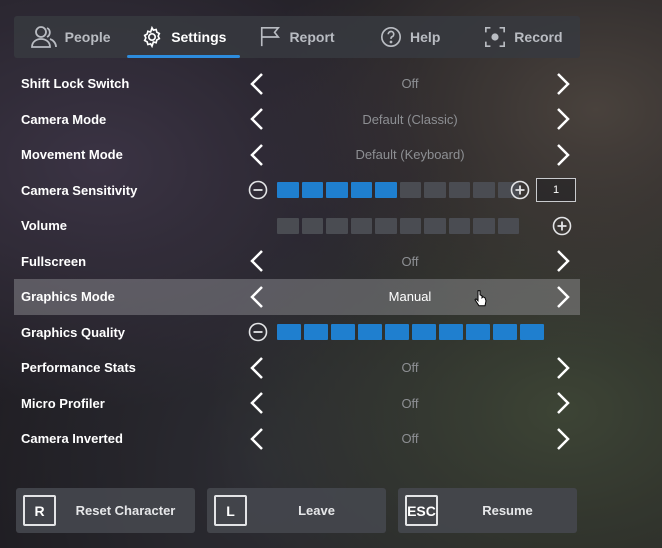 The image size is (662, 548). What do you see at coordinates (54, 261) in the screenshot?
I see `setting-label: Fullscreen` at bounding box center [54, 261].